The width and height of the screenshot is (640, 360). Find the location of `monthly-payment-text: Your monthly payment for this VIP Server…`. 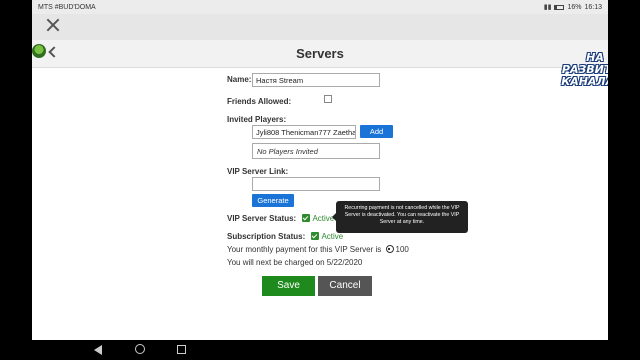

monthly-payment-text: Your monthly payment for this VIP Server… is located at coordinates (318, 249).